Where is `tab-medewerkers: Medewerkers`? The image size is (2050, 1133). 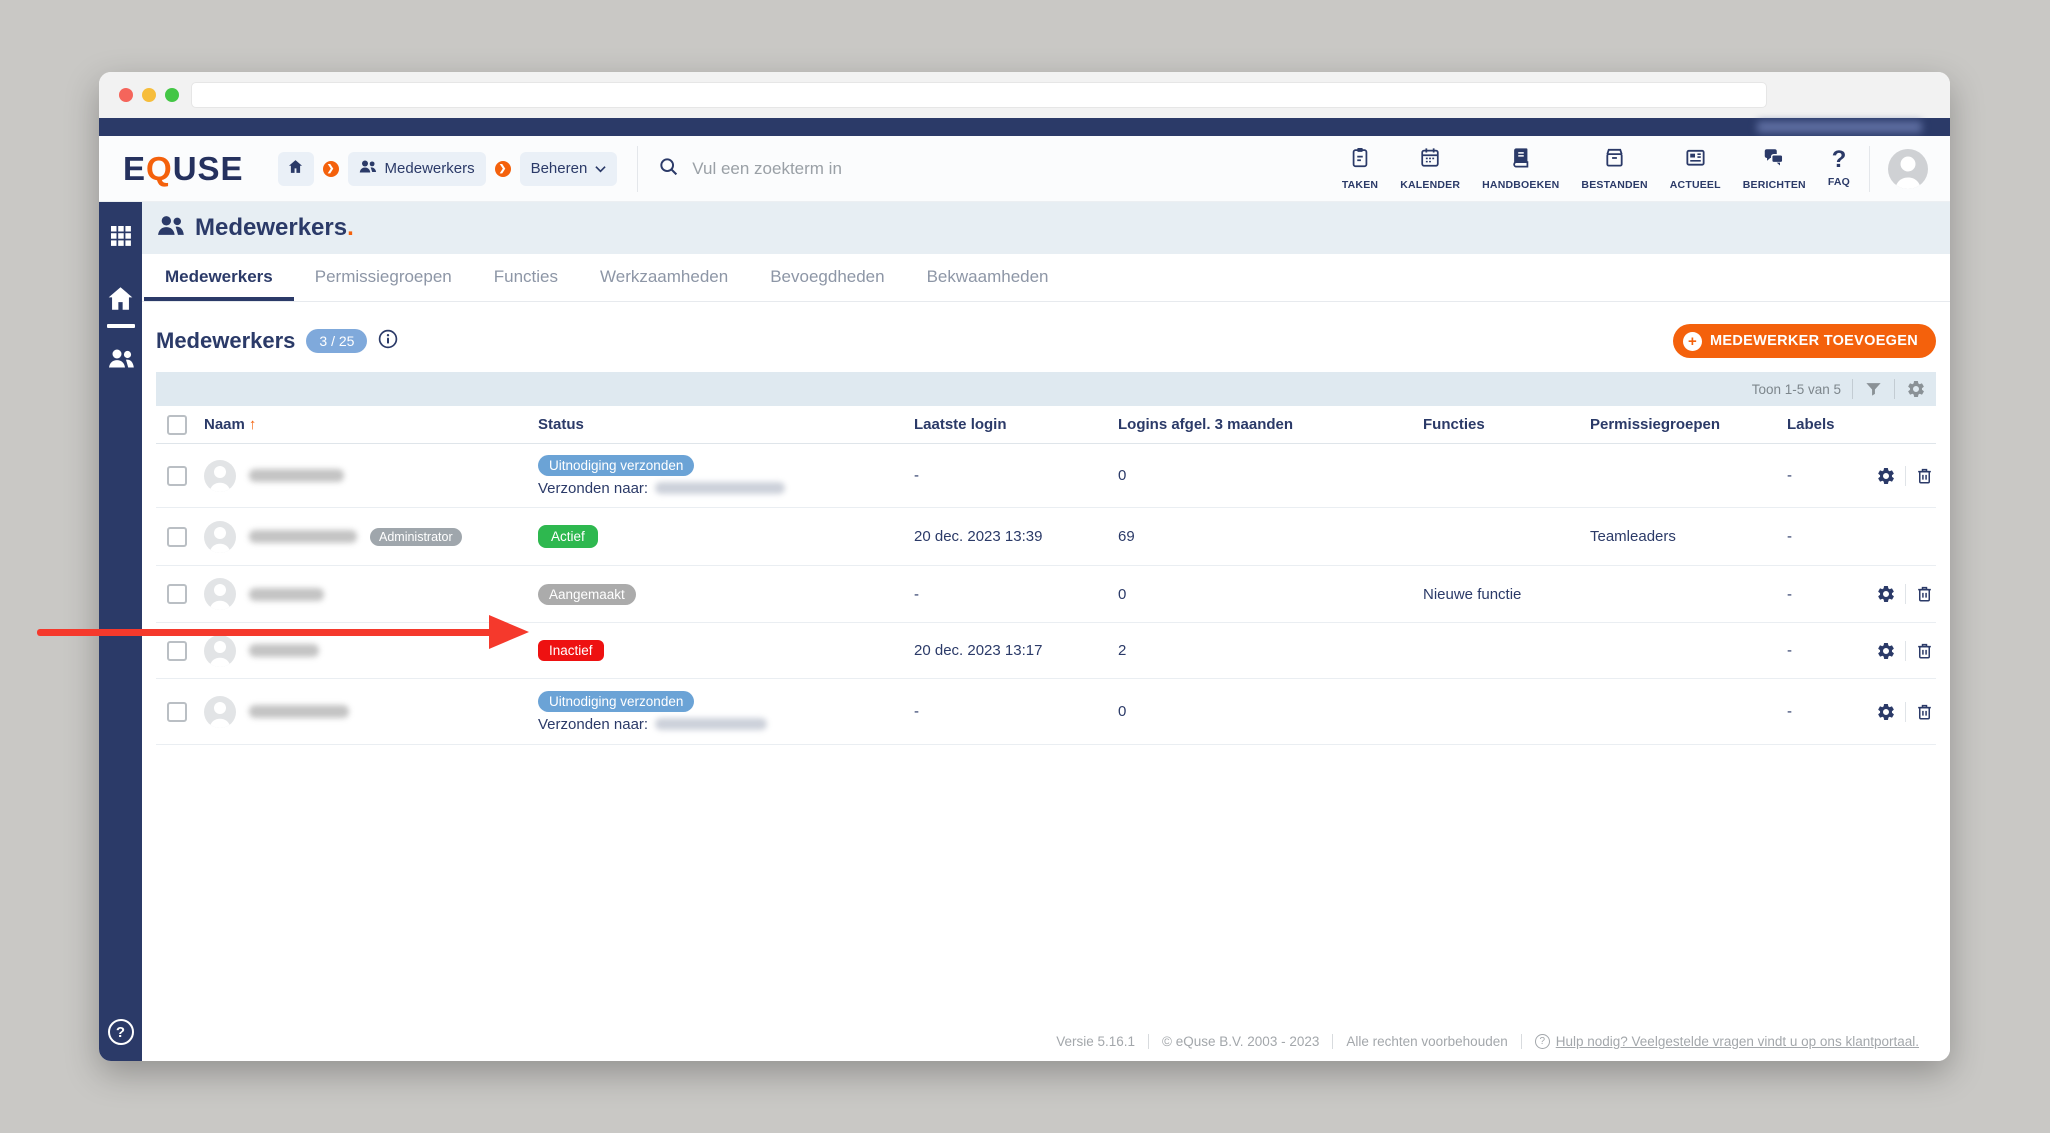 tab-medewerkers: Medewerkers is located at coordinates (219, 277).